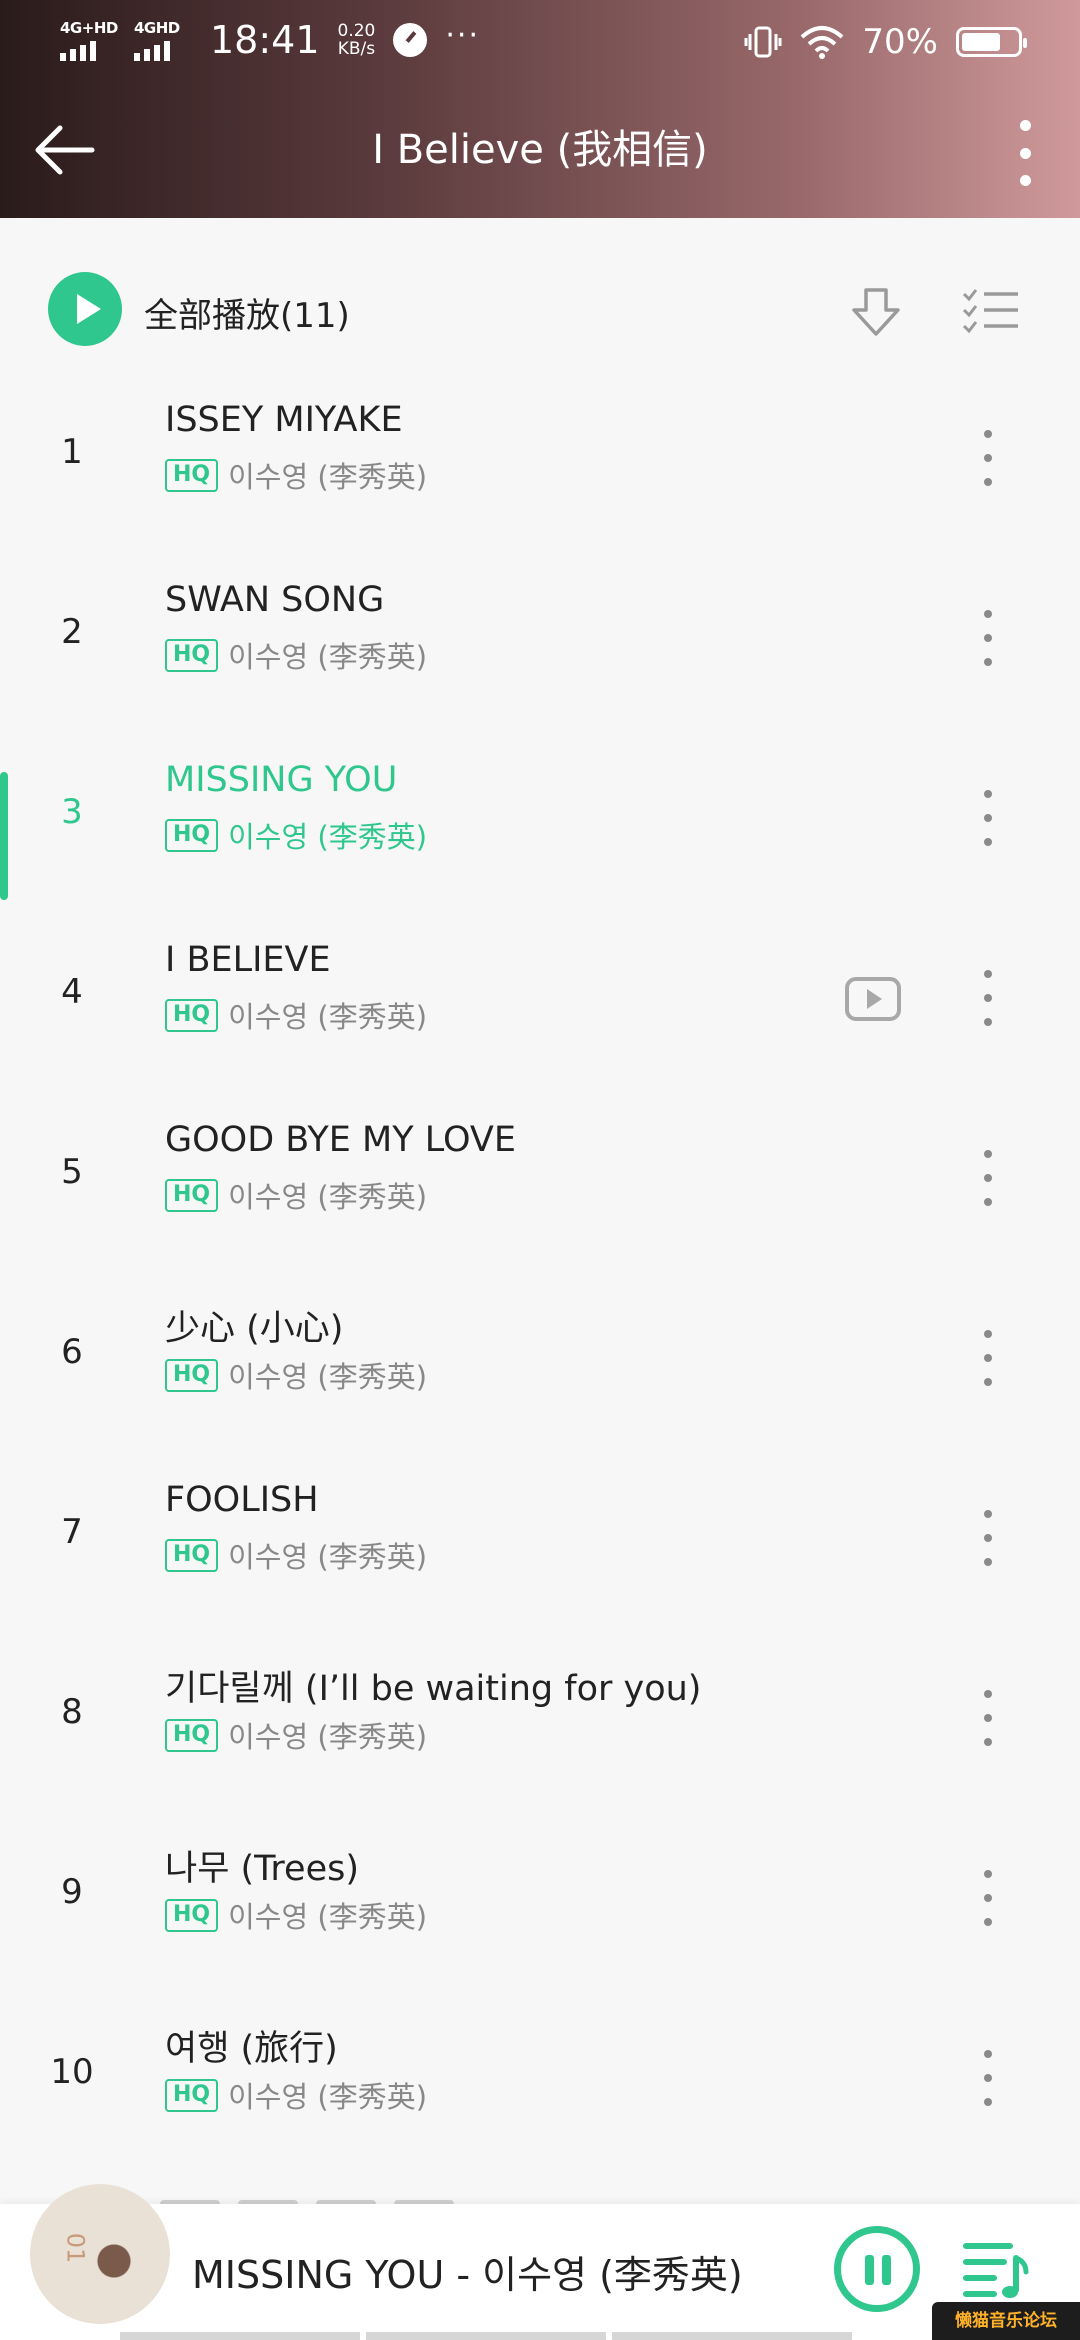 This screenshot has height=2340, width=1080. I want to click on battery-percent: 70%, so click(900, 42).